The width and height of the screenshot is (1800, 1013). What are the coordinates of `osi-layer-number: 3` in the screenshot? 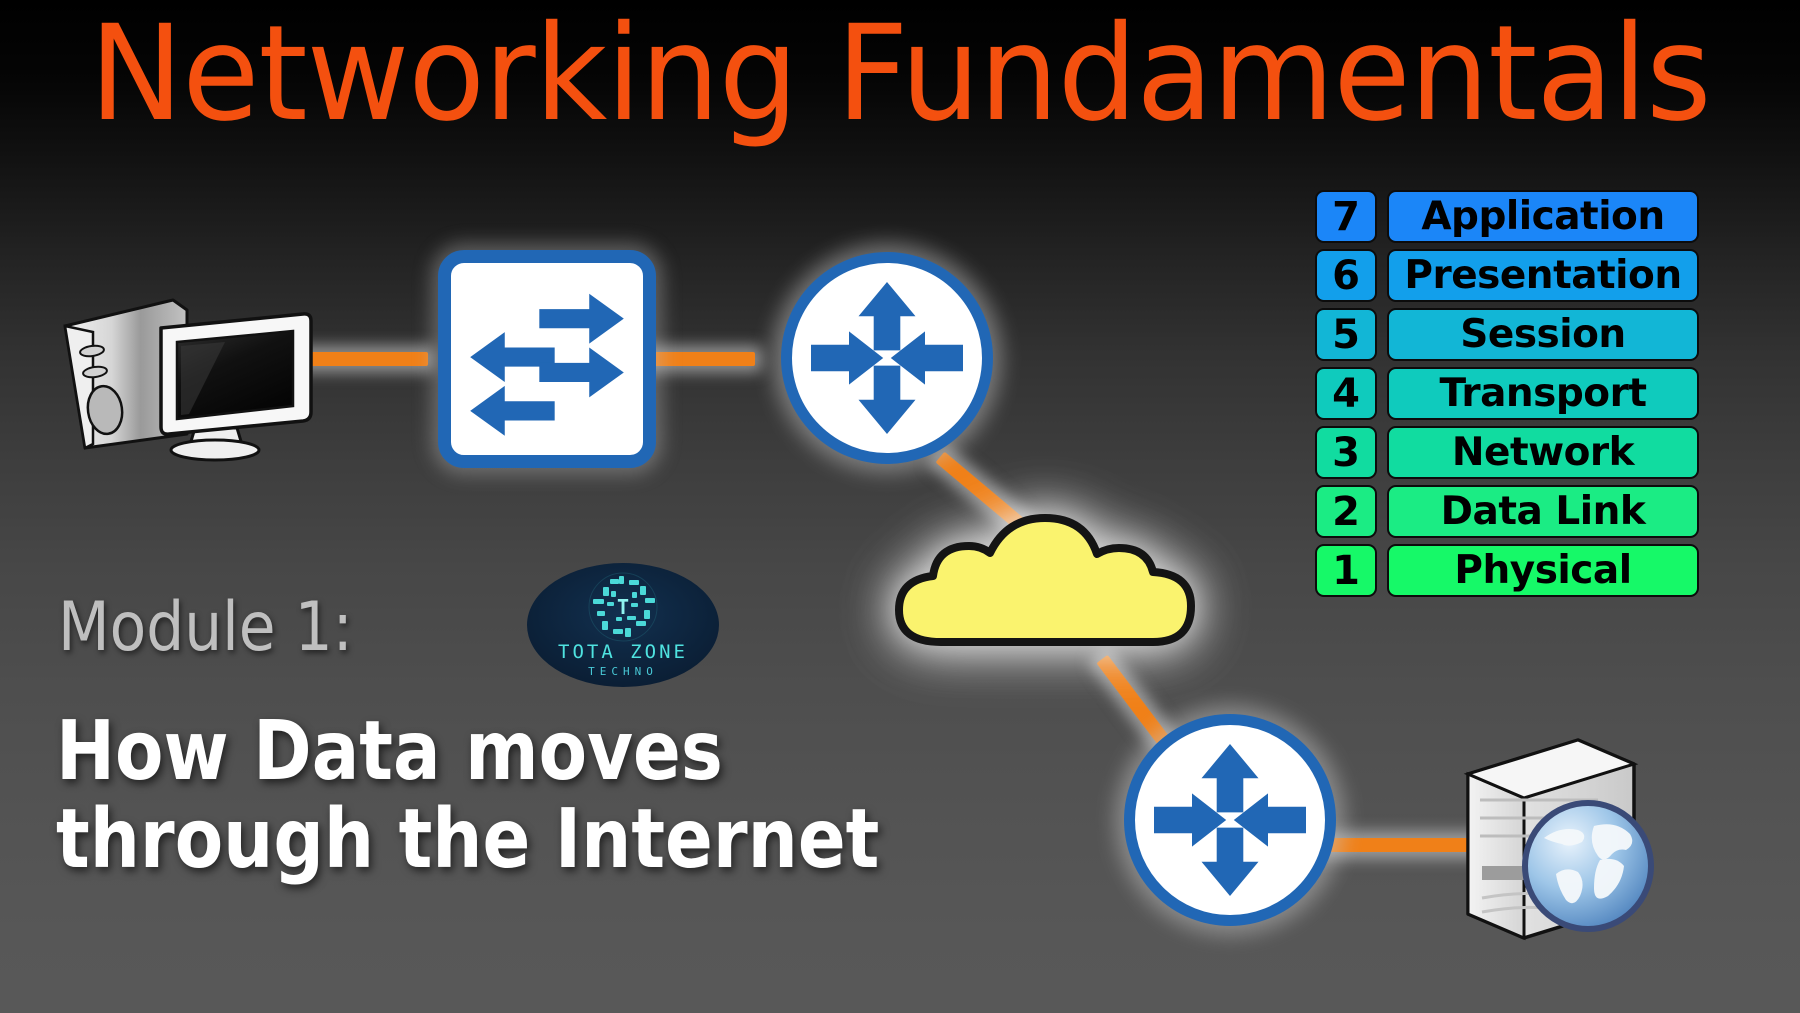 It's located at (1346, 452).